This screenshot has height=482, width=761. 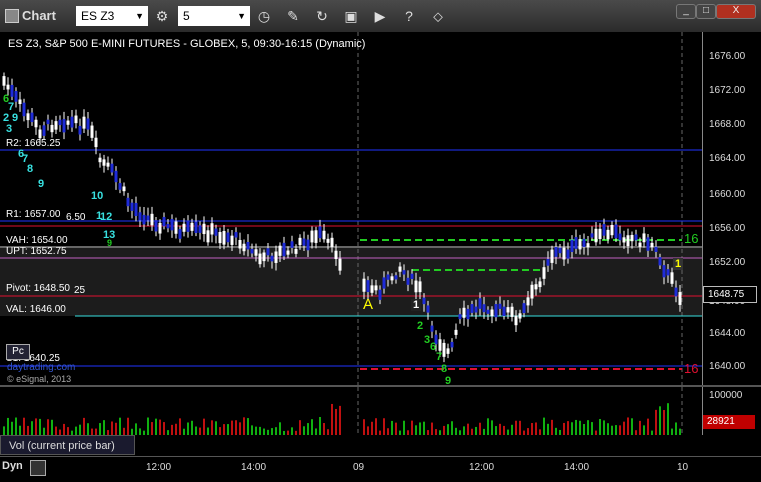 I want to click on r2-label: R2: 1665.25, so click(x=33, y=143).